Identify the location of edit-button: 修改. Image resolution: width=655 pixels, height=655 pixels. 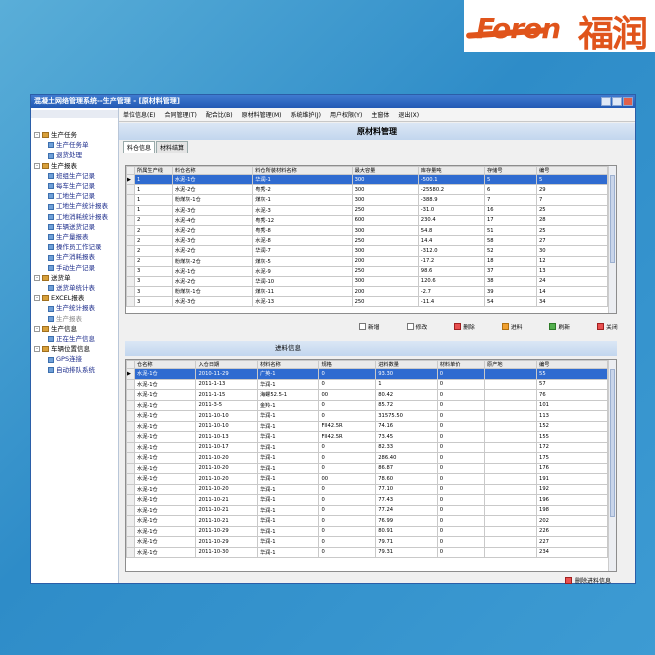
(416, 326).